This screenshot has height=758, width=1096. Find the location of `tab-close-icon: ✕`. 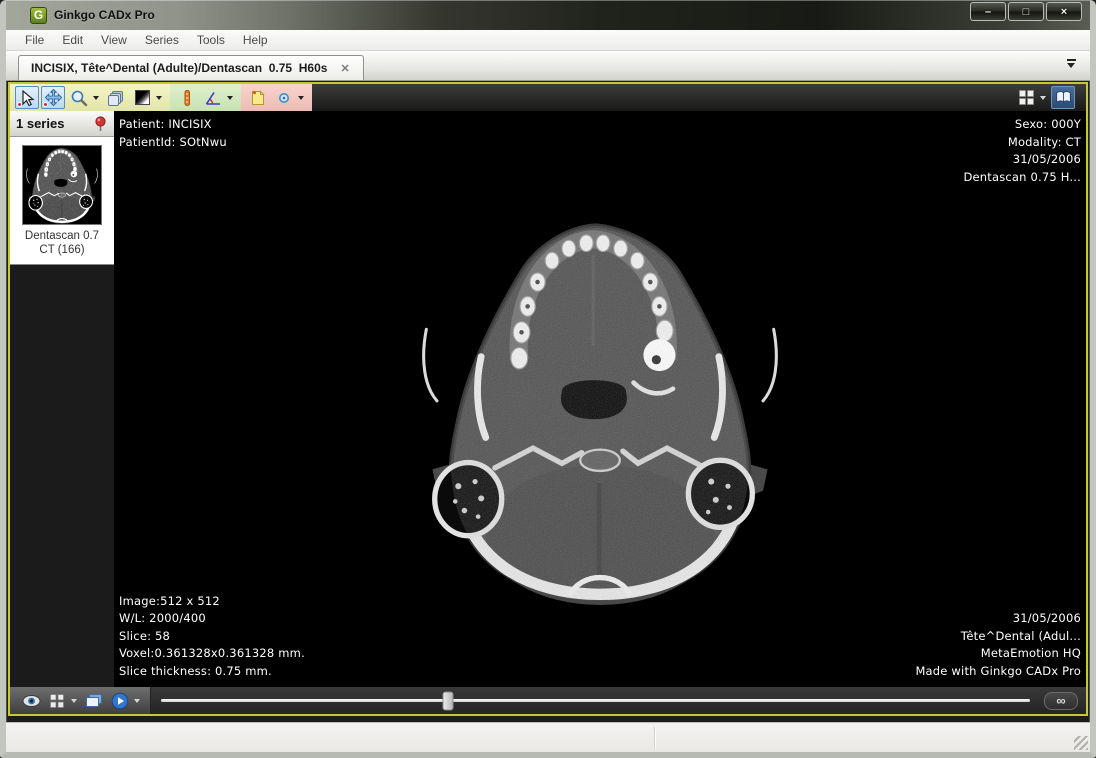

tab-close-icon: ✕ is located at coordinates (344, 68).